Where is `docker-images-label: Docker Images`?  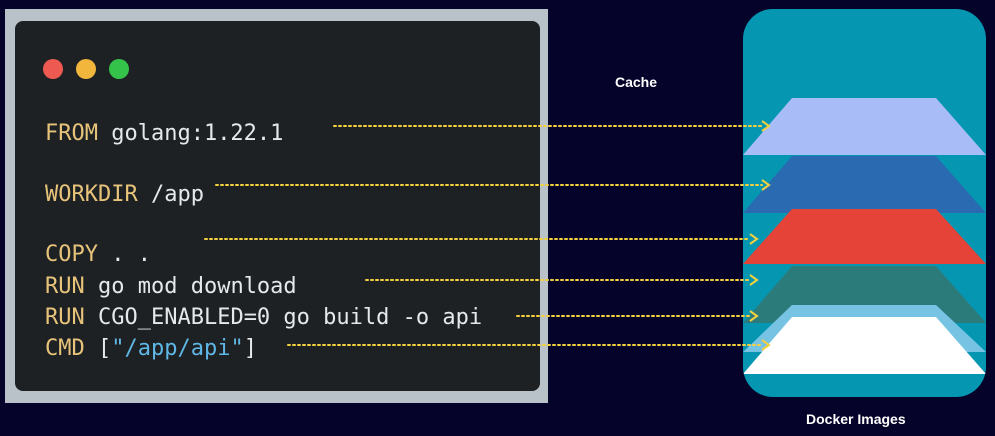
docker-images-label: Docker Images is located at coordinates (856, 419).